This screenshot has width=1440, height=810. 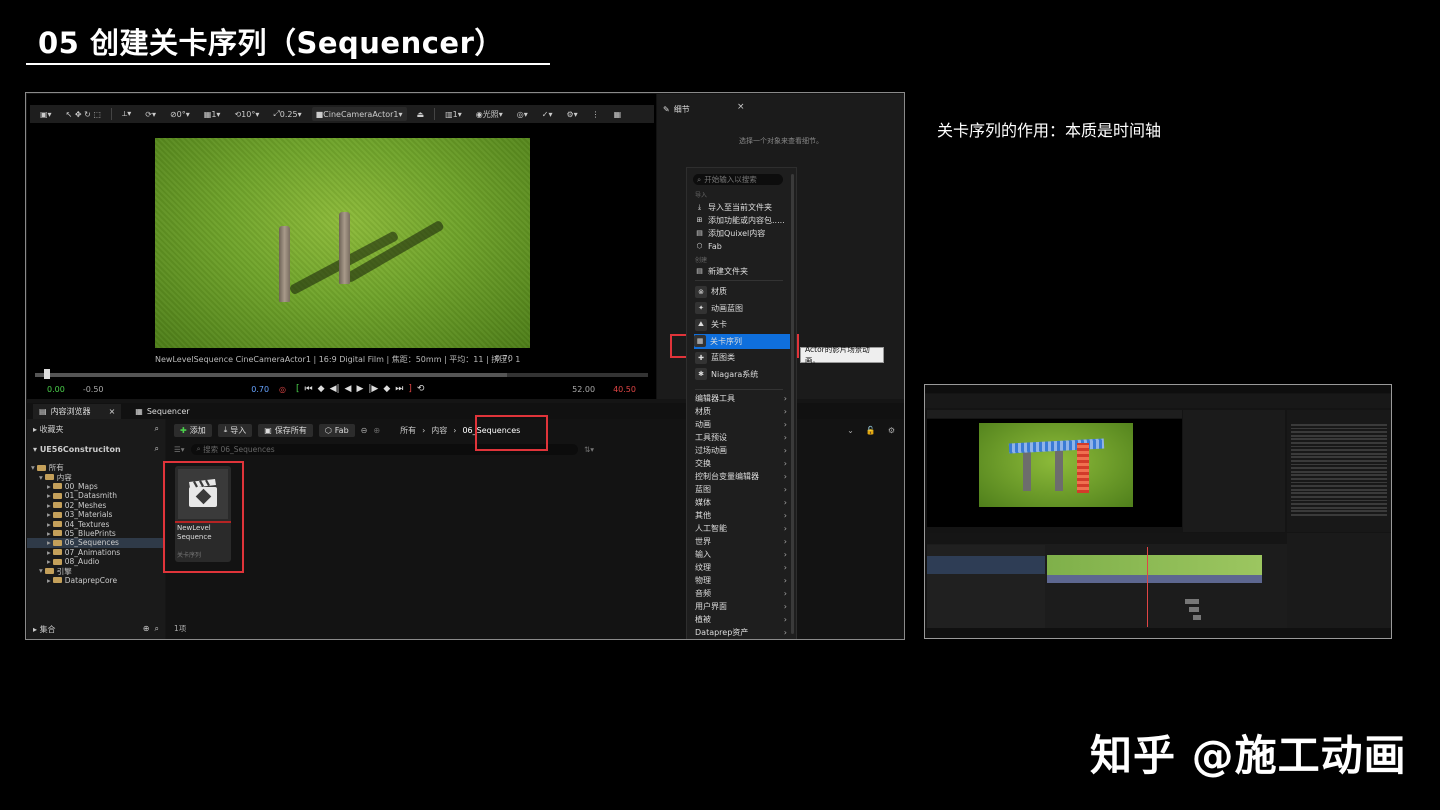 I want to click on folder-tree-item: ▸ 07_Animations, so click(x=96, y=552).